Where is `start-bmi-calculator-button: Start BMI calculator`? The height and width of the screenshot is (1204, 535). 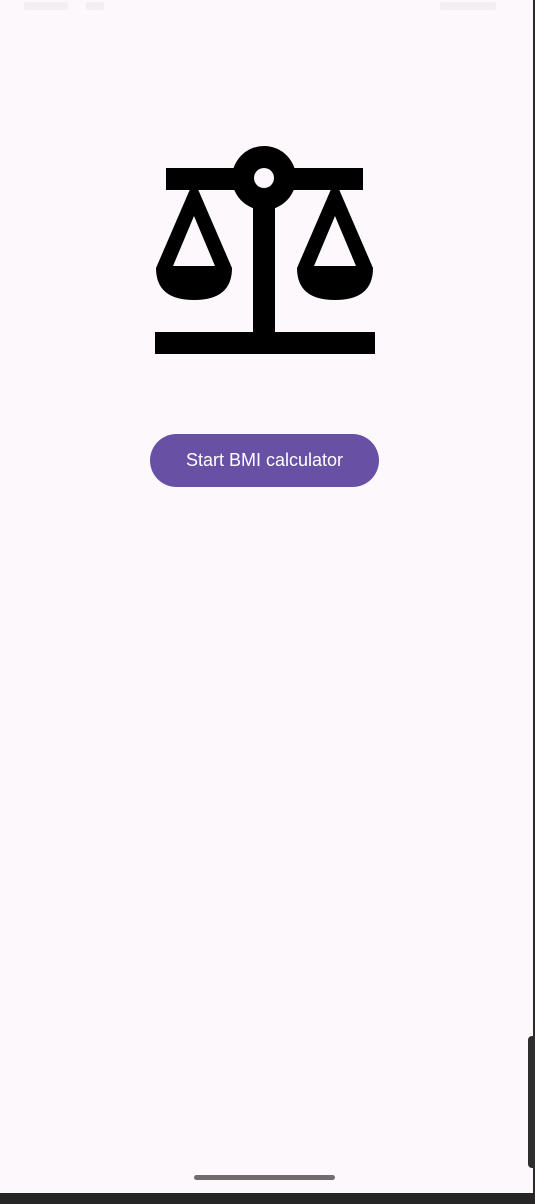 start-bmi-calculator-button: Start BMI calculator is located at coordinates (264, 460).